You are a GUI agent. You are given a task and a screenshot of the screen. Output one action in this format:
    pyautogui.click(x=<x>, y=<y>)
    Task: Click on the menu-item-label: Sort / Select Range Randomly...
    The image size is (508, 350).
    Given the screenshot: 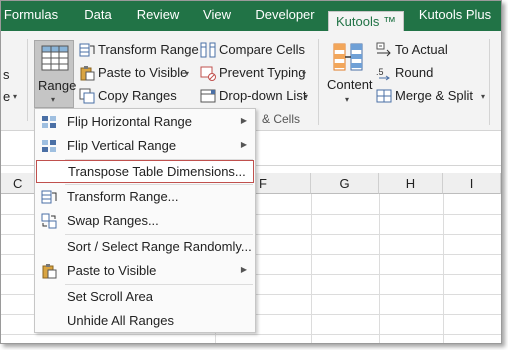 What is the action you would take?
    pyautogui.click(x=159, y=246)
    